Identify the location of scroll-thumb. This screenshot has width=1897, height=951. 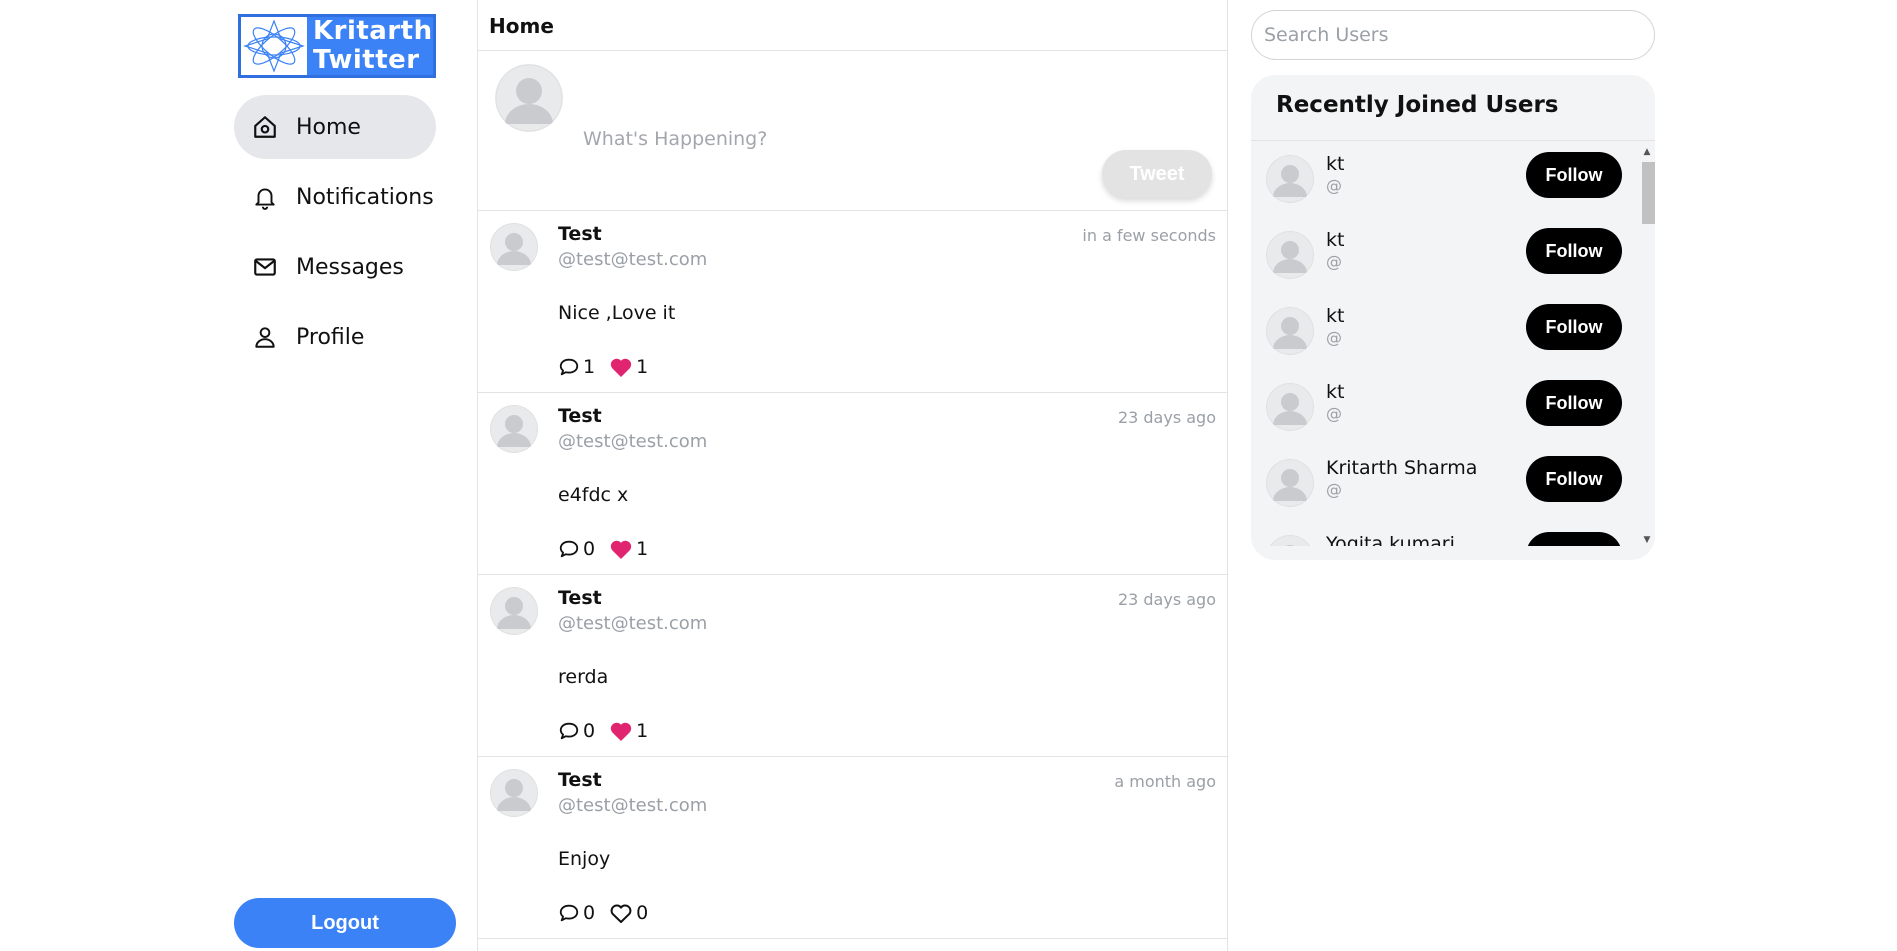
(1648, 193).